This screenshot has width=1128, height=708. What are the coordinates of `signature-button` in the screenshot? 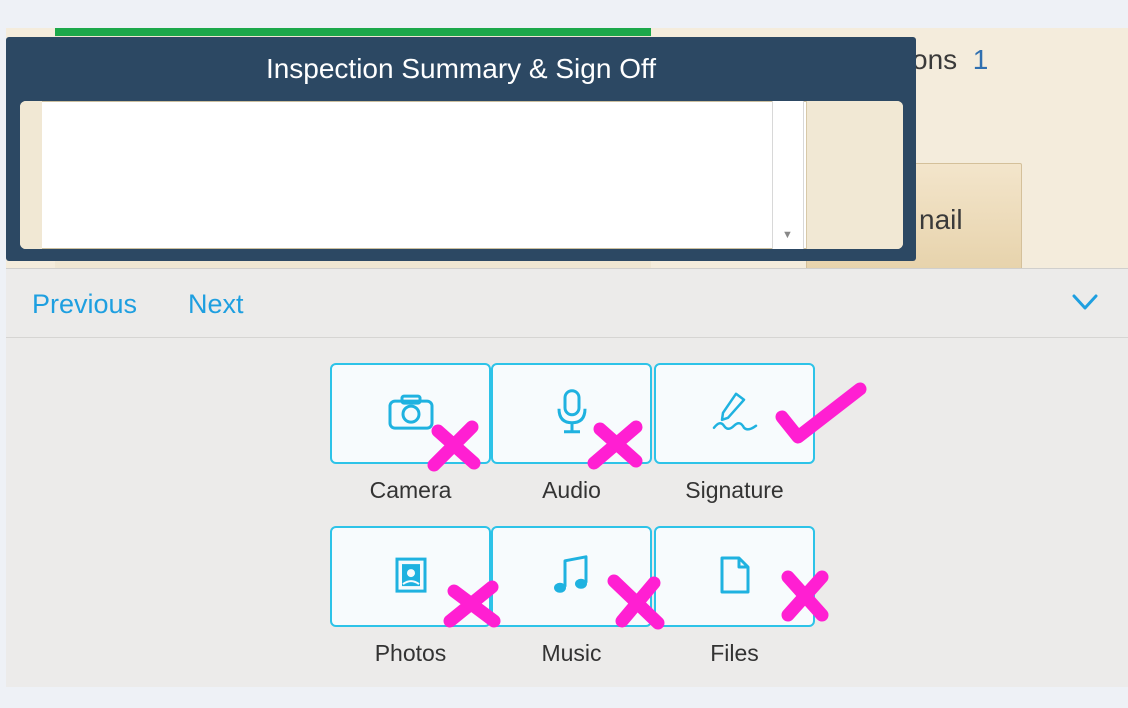 It's located at (734, 413).